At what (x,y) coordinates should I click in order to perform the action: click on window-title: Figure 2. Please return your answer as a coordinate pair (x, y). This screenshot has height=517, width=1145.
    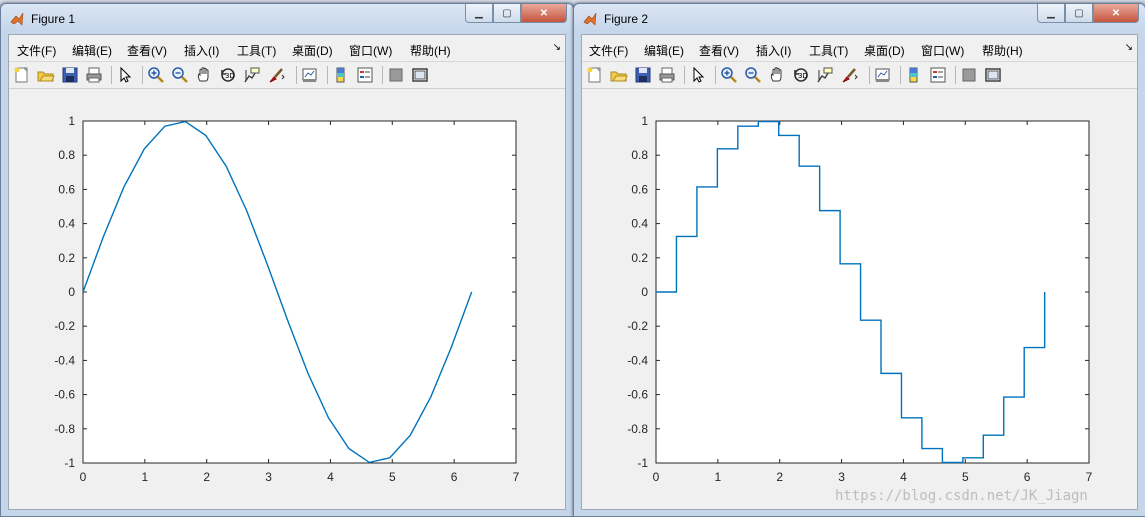
    Looking at the image, I should click on (626, 19).